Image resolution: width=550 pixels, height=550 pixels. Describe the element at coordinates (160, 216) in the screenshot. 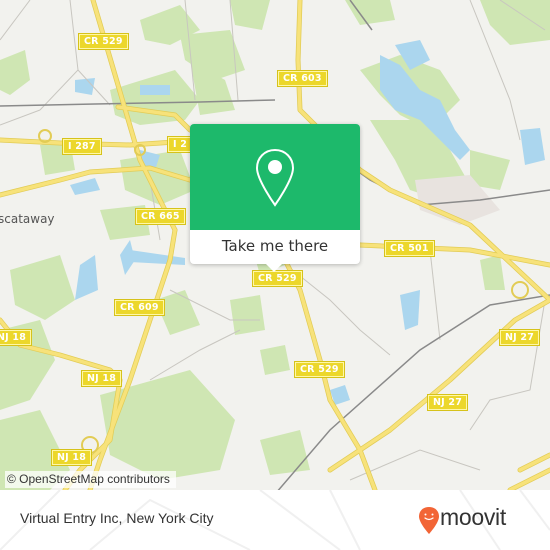

I see `road-shield-cr665: CR 665` at that location.